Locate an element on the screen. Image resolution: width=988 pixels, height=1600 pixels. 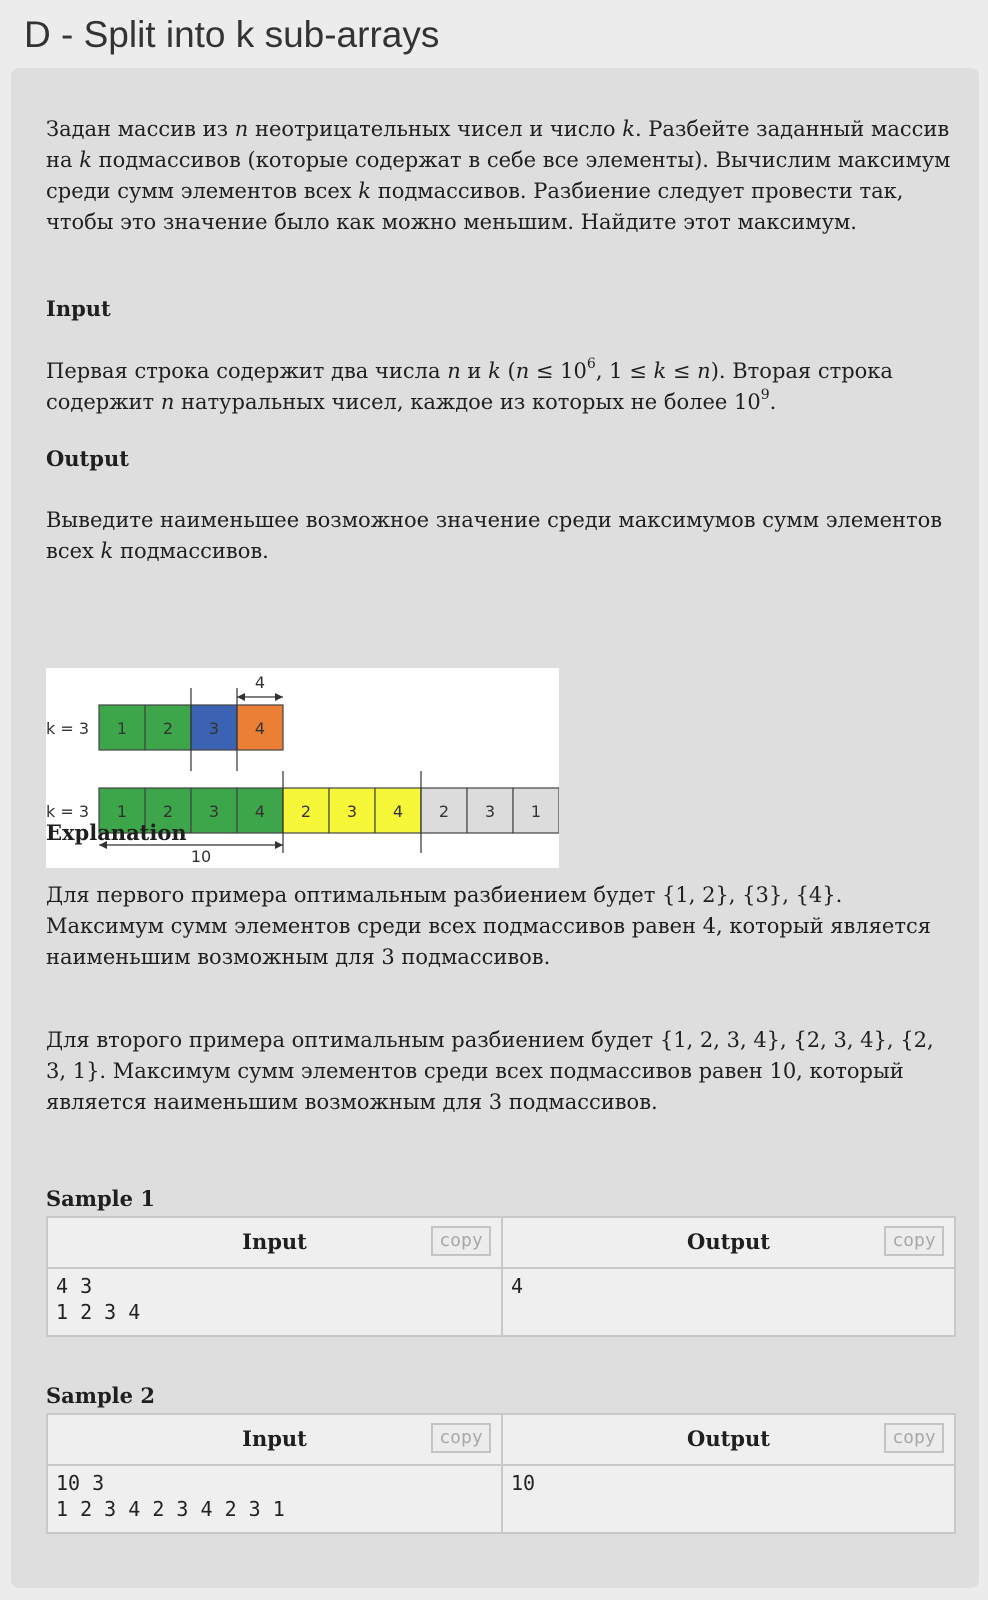
output-heading: Output is located at coordinates (87, 458).